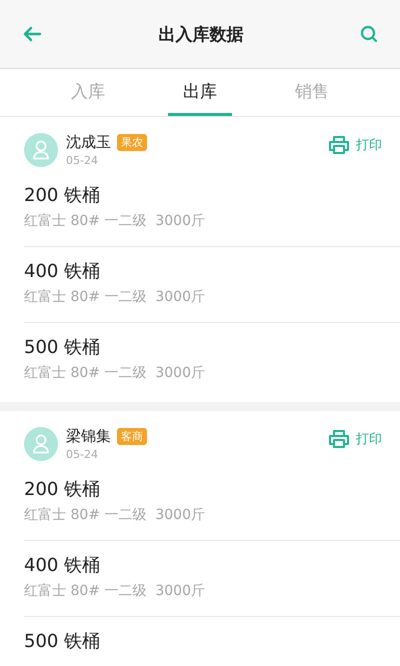 This screenshot has height=666, width=400. I want to click on tab: 入库, so click(88, 92).